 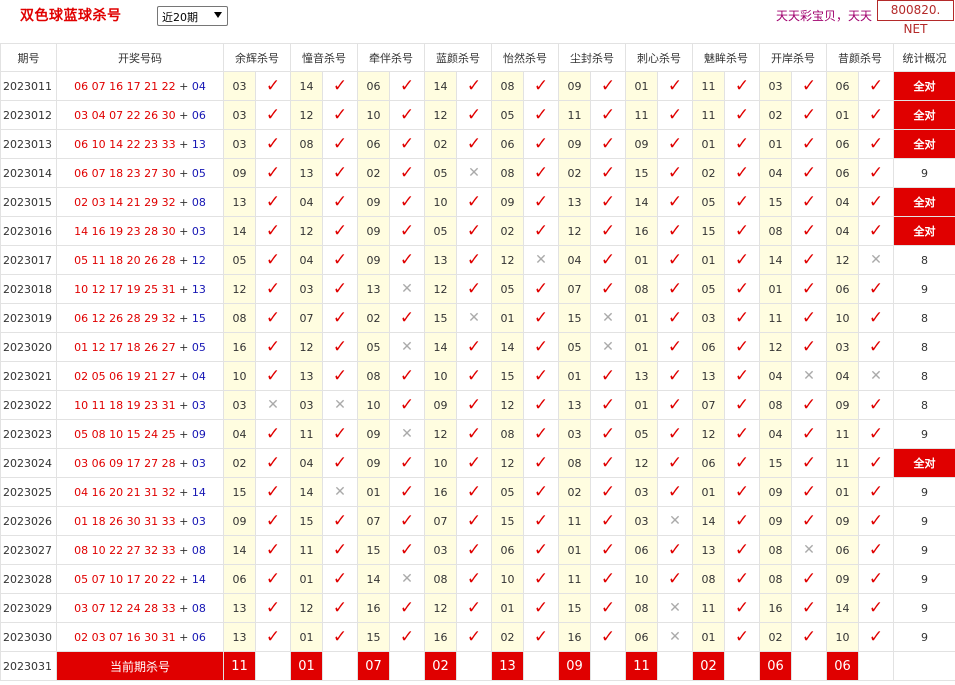 I want to click on red-balls: 02 05 06 19 21 27, so click(x=127, y=376).